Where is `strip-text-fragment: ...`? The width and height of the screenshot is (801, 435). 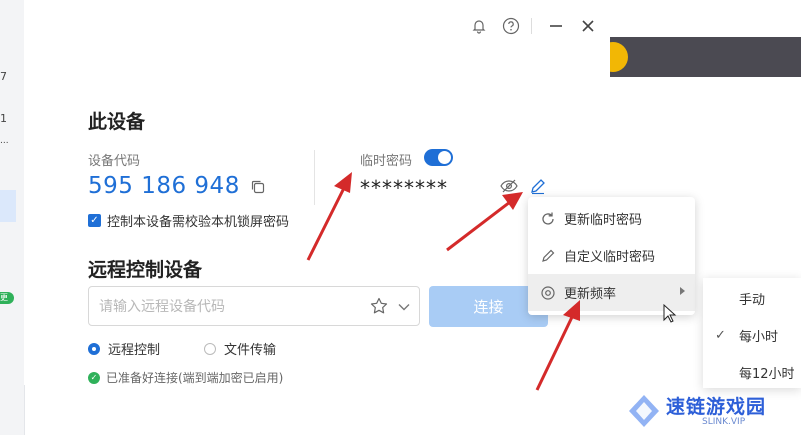
strip-text-fragment: ... is located at coordinates (4, 141).